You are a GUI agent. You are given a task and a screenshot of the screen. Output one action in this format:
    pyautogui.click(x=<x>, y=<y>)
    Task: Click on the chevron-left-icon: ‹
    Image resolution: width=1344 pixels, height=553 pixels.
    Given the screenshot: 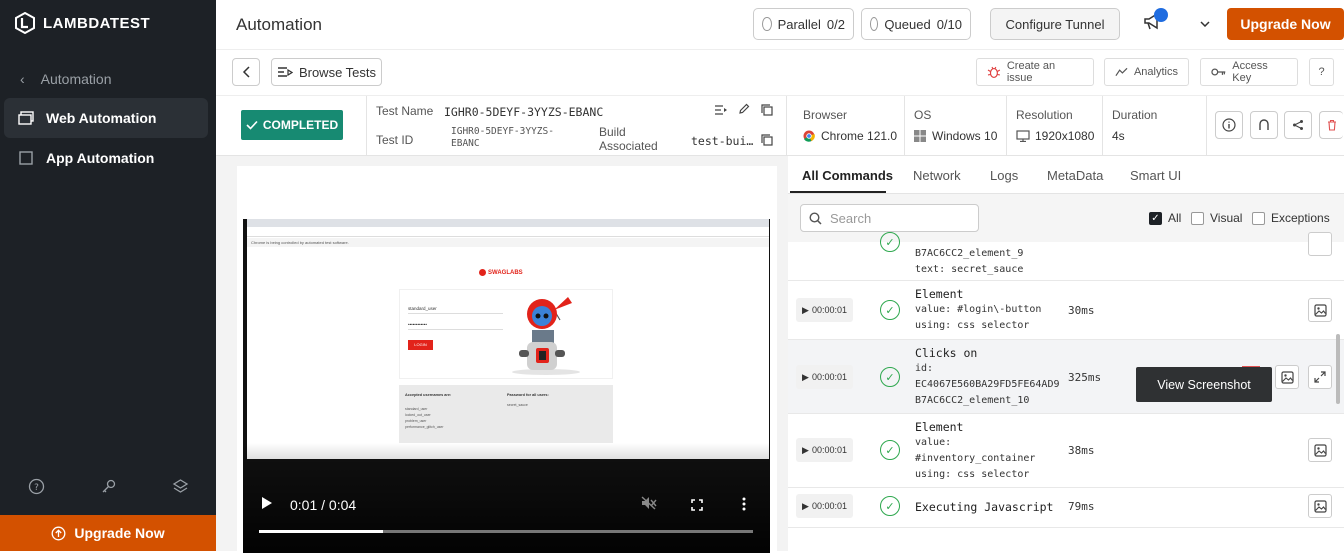 What is the action you would take?
    pyautogui.click(x=22, y=79)
    